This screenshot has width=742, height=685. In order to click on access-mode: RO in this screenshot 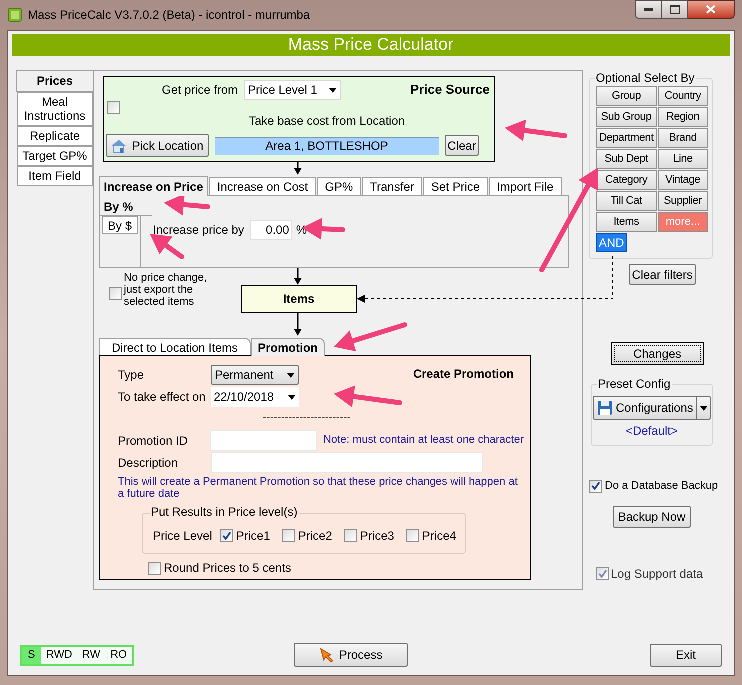, I will do `click(119, 655)`.